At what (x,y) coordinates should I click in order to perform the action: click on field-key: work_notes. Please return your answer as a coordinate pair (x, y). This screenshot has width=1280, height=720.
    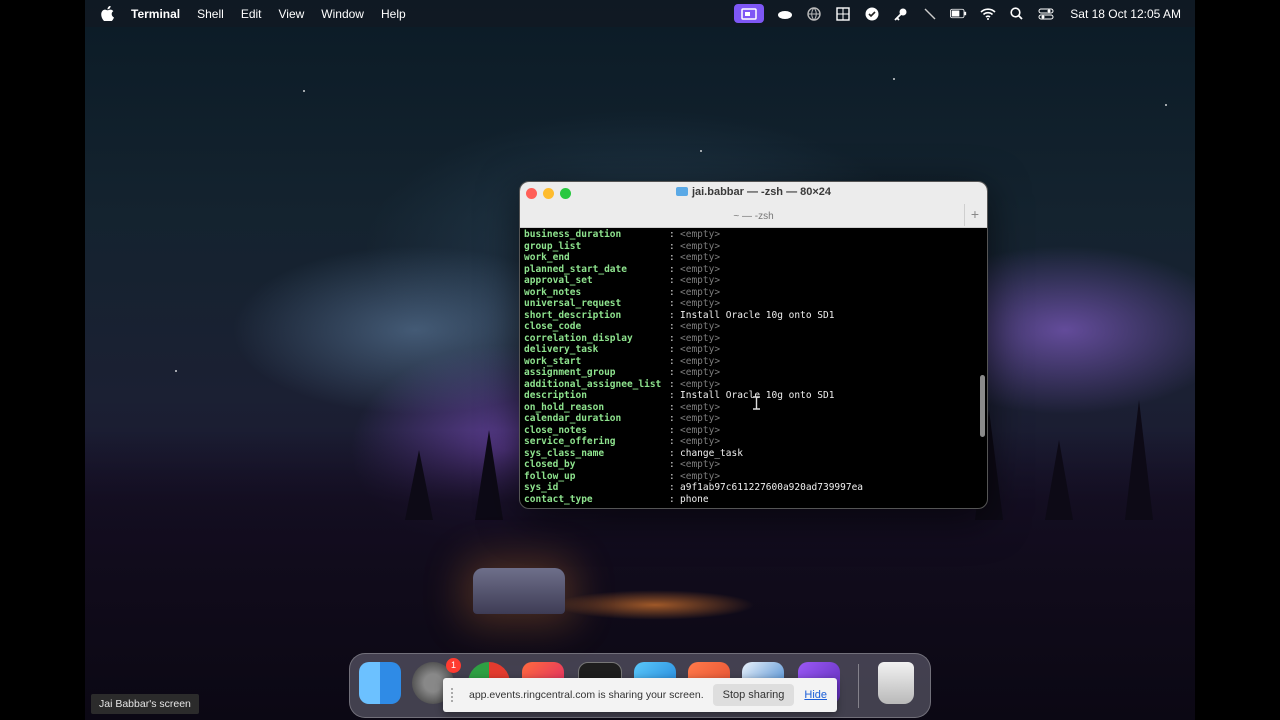
    Looking at the image, I should click on (553, 292).